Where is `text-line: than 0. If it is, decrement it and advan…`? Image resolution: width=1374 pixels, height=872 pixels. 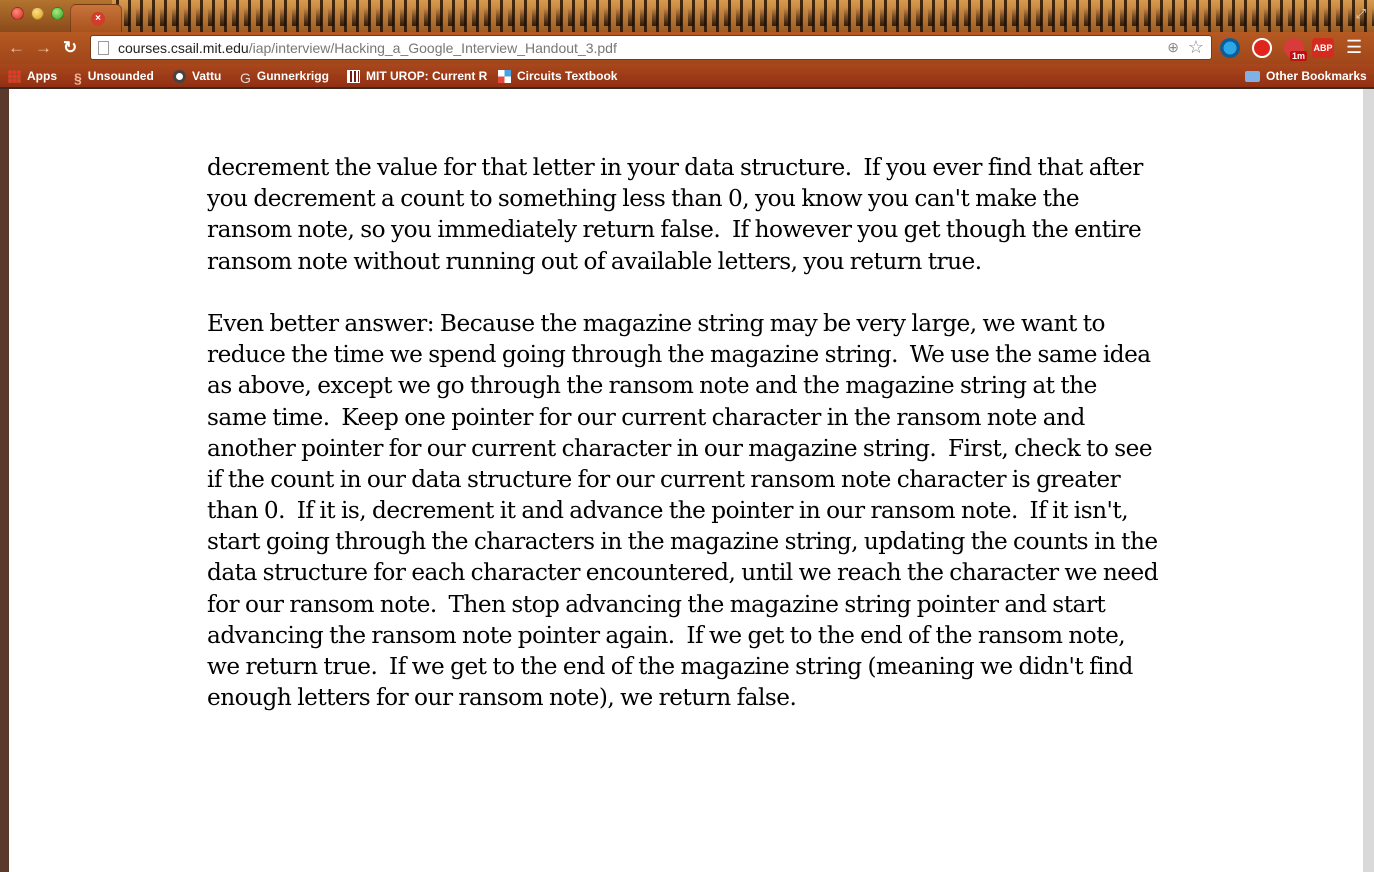
text-line: than 0. If it is, decrement it and advan… is located at coordinates (668, 511).